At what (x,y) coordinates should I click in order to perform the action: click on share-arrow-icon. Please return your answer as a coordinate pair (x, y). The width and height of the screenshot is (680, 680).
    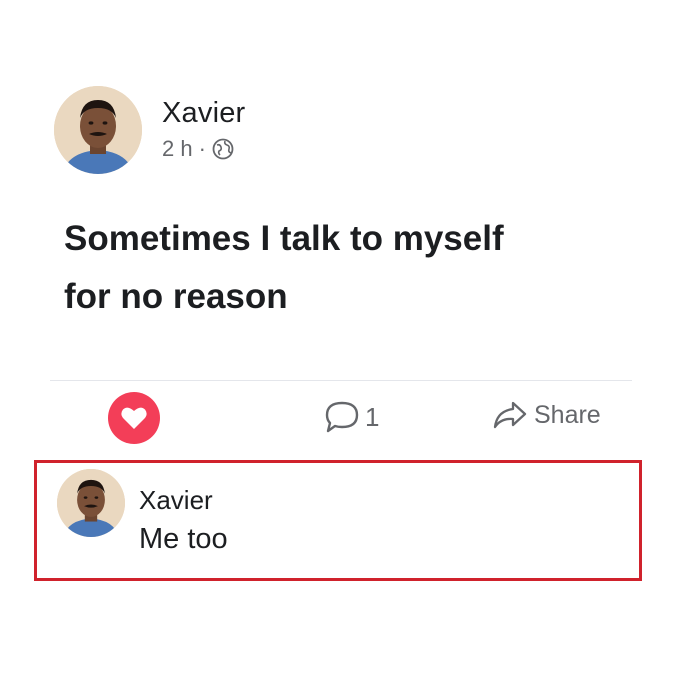
    Looking at the image, I should click on (510, 415).